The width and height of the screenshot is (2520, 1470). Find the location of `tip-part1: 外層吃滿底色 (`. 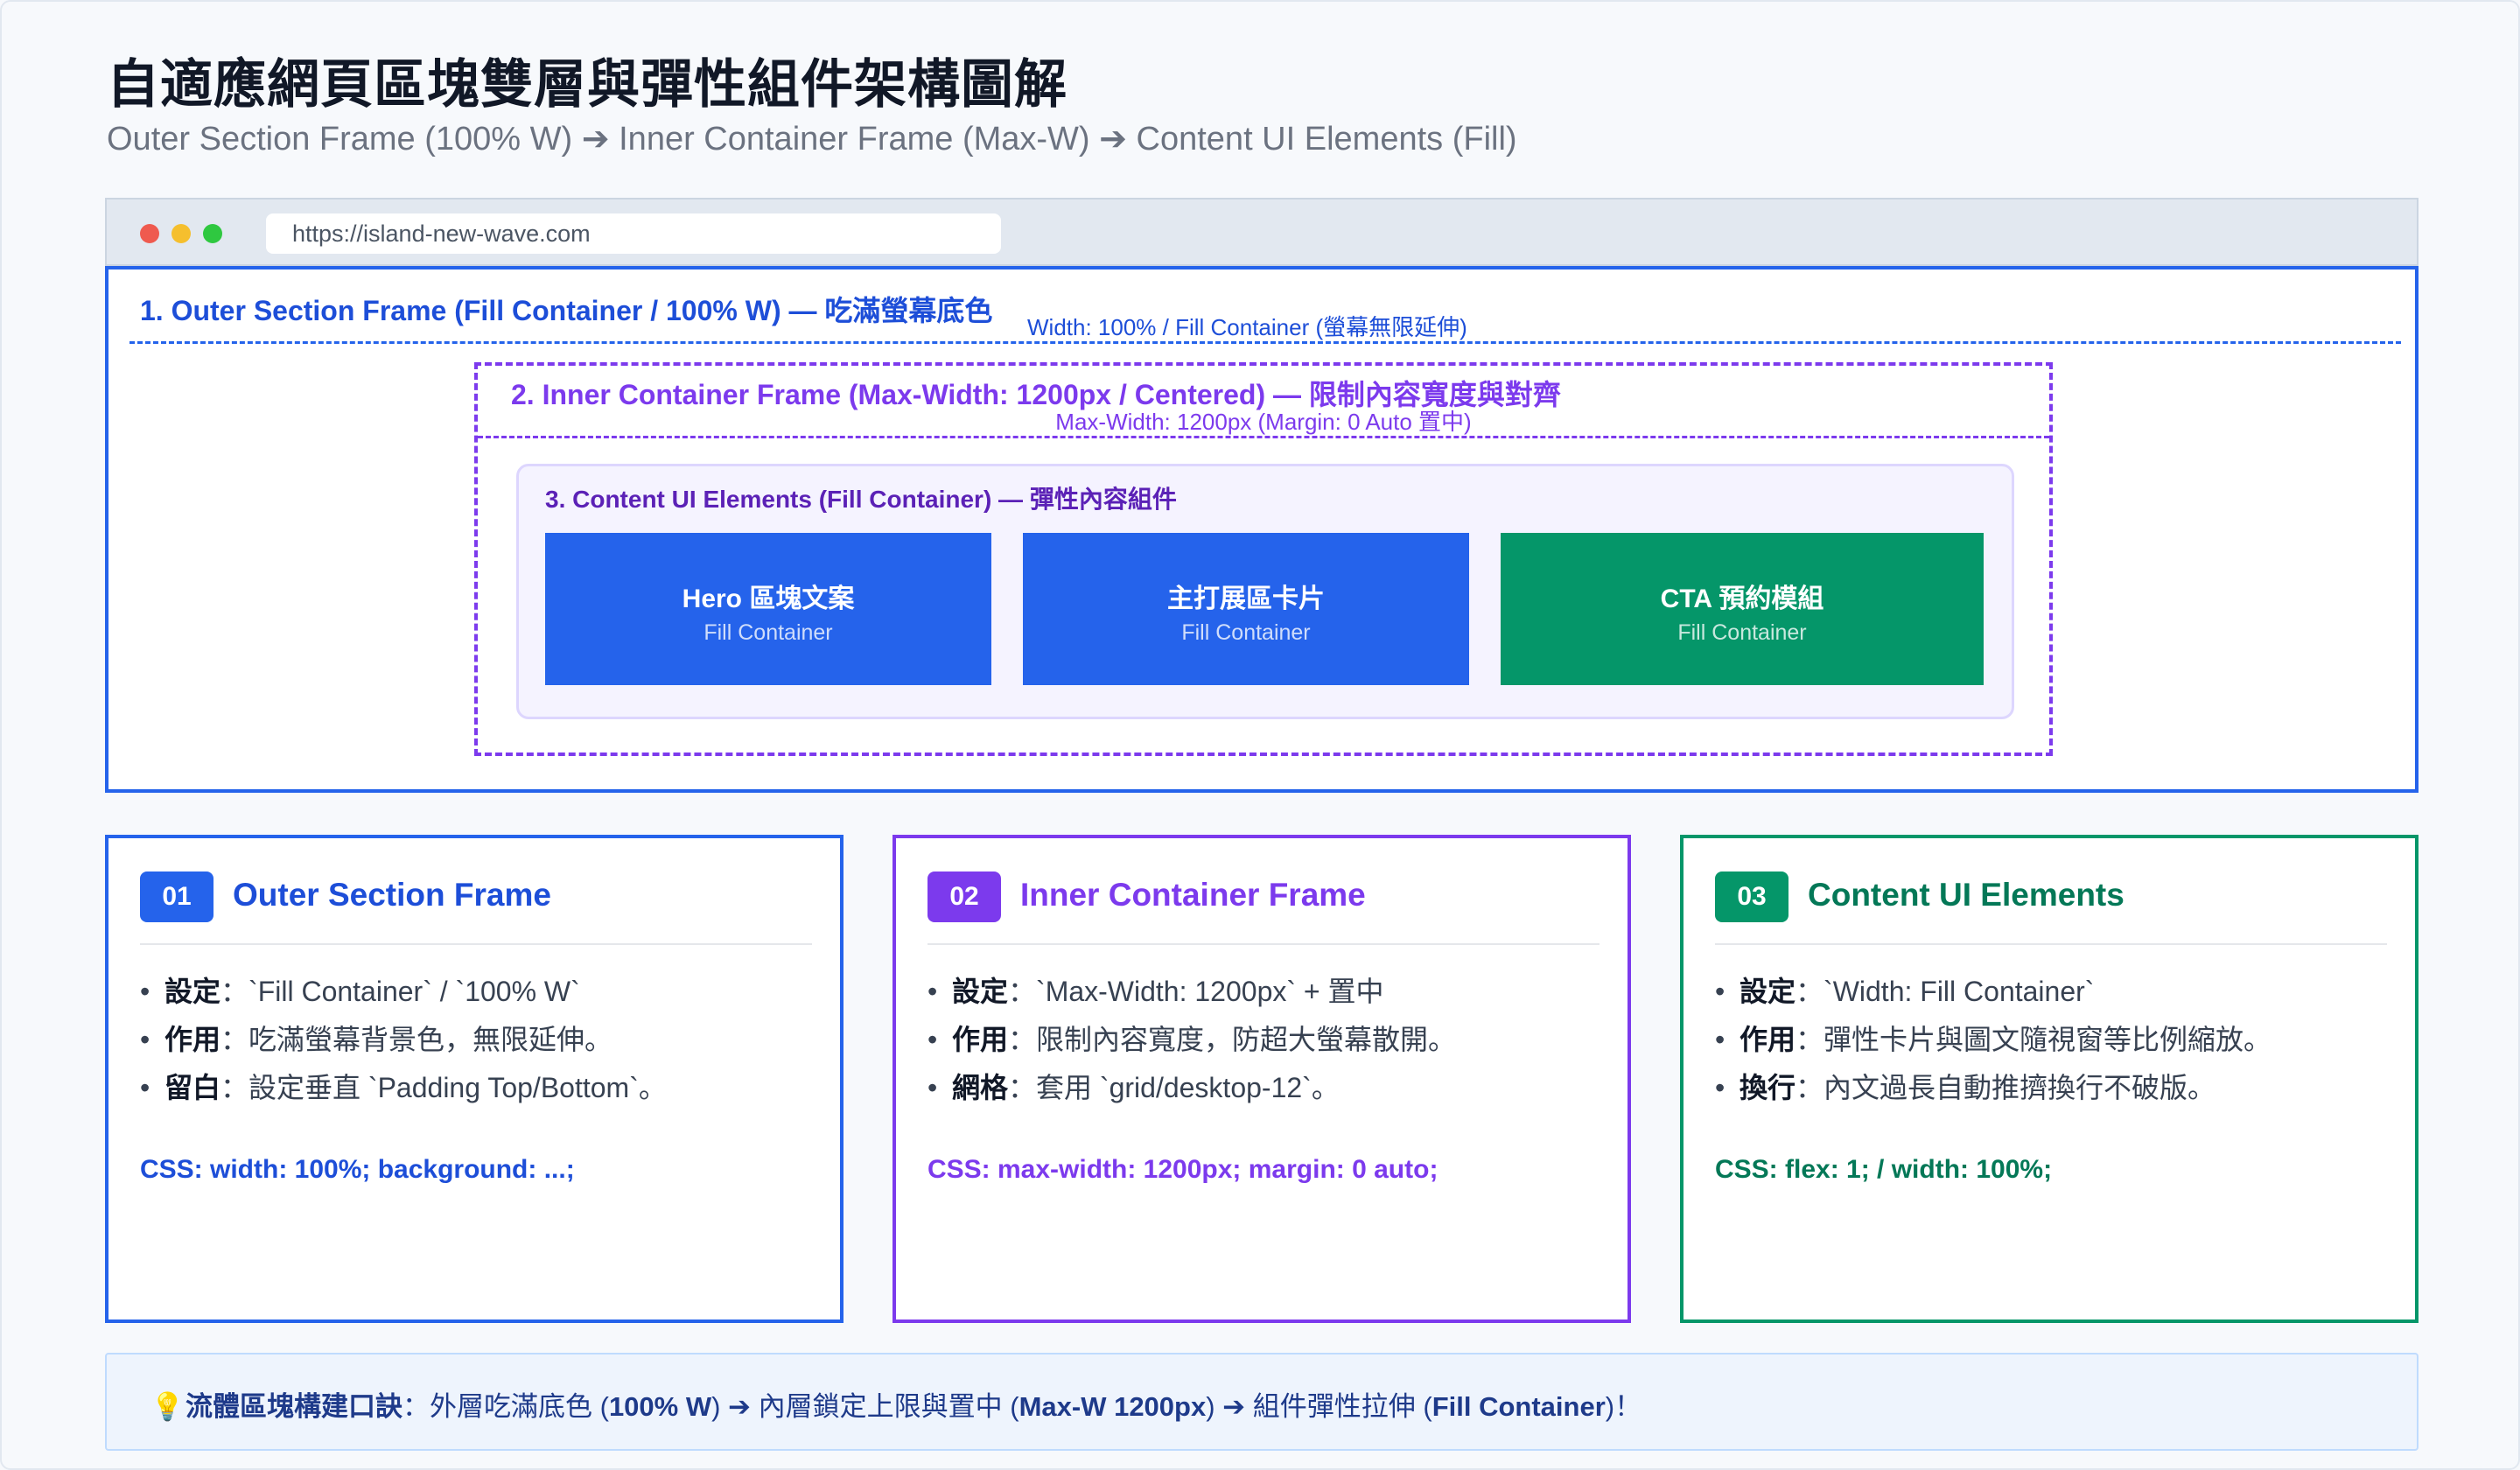

tip-part1: 外層吃滿底色 ( is located at coordinates (519, 1406).